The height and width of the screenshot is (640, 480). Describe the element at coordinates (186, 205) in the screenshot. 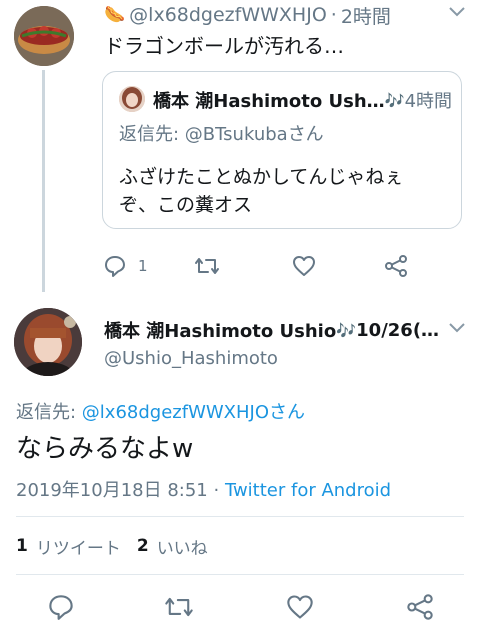

I see `quoted-text-line2: ぞ、この糞オス` at that location.